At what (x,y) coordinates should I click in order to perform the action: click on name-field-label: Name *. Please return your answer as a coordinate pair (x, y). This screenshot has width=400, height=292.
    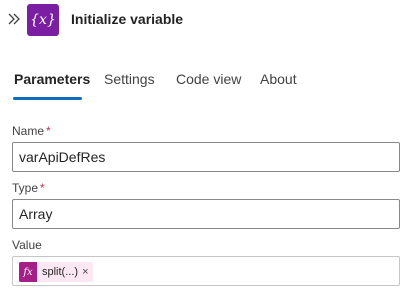
    Looking at the image, I should click on (31, 131).